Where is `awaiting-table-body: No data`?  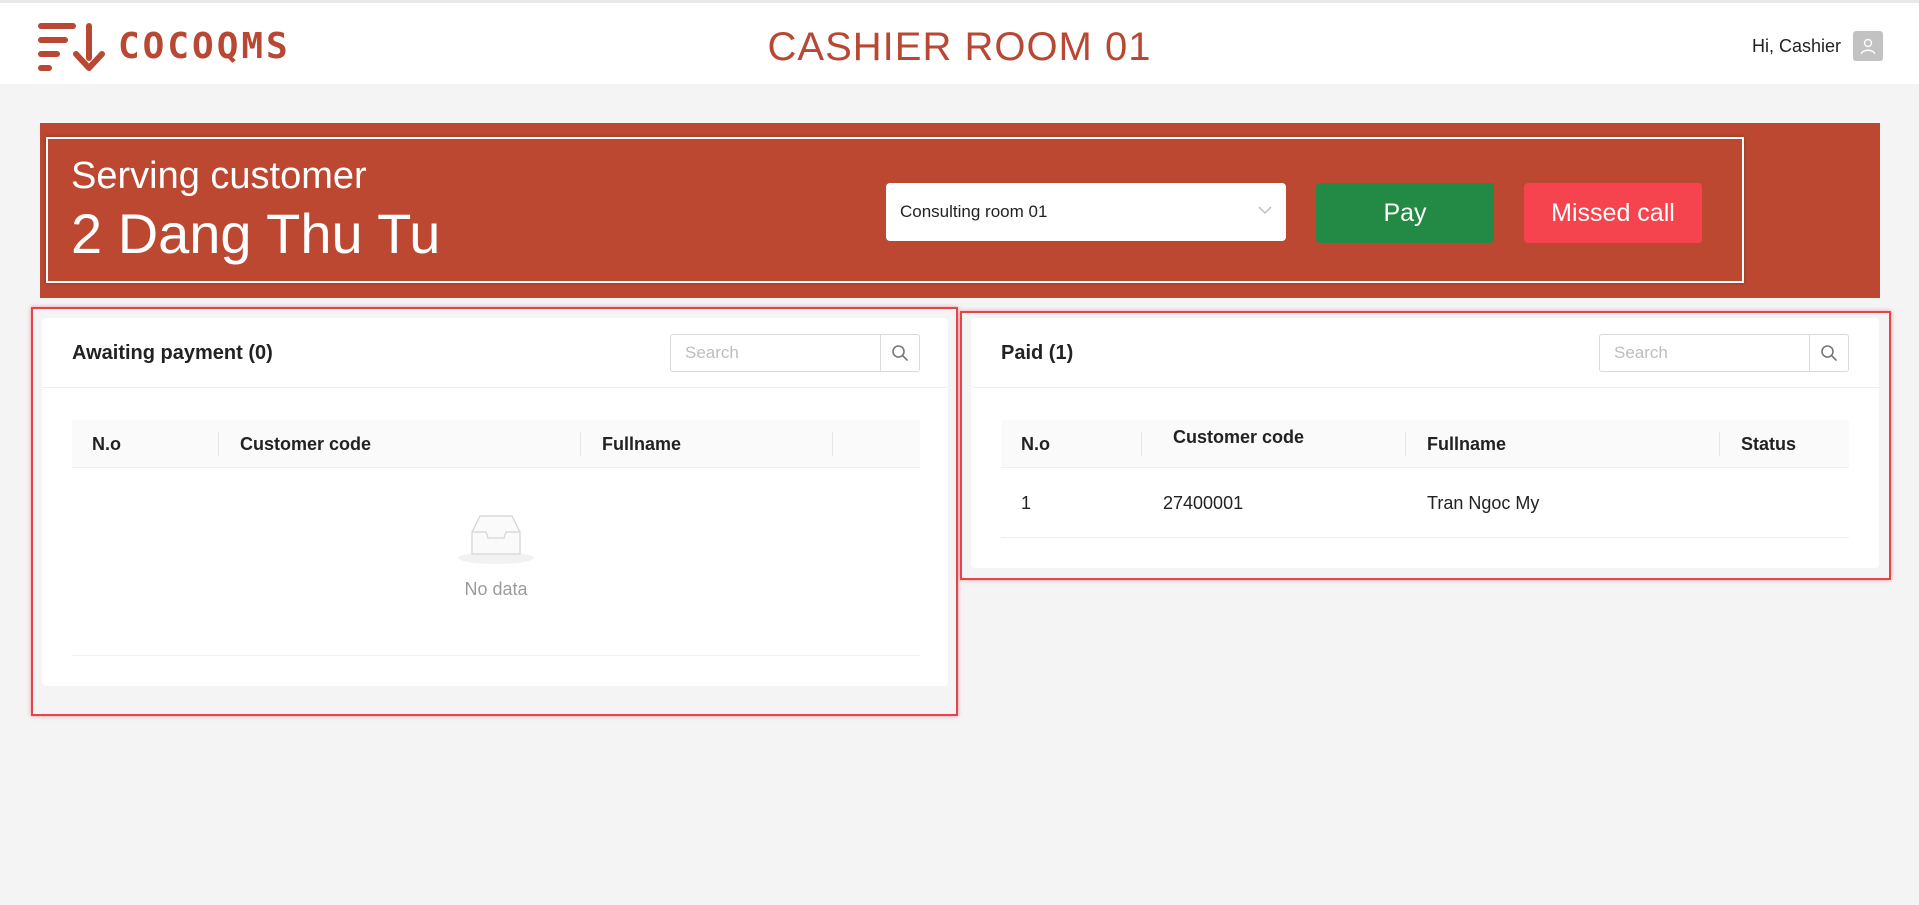
awaiting-table-body: No data is located at coordinates (496, 562).